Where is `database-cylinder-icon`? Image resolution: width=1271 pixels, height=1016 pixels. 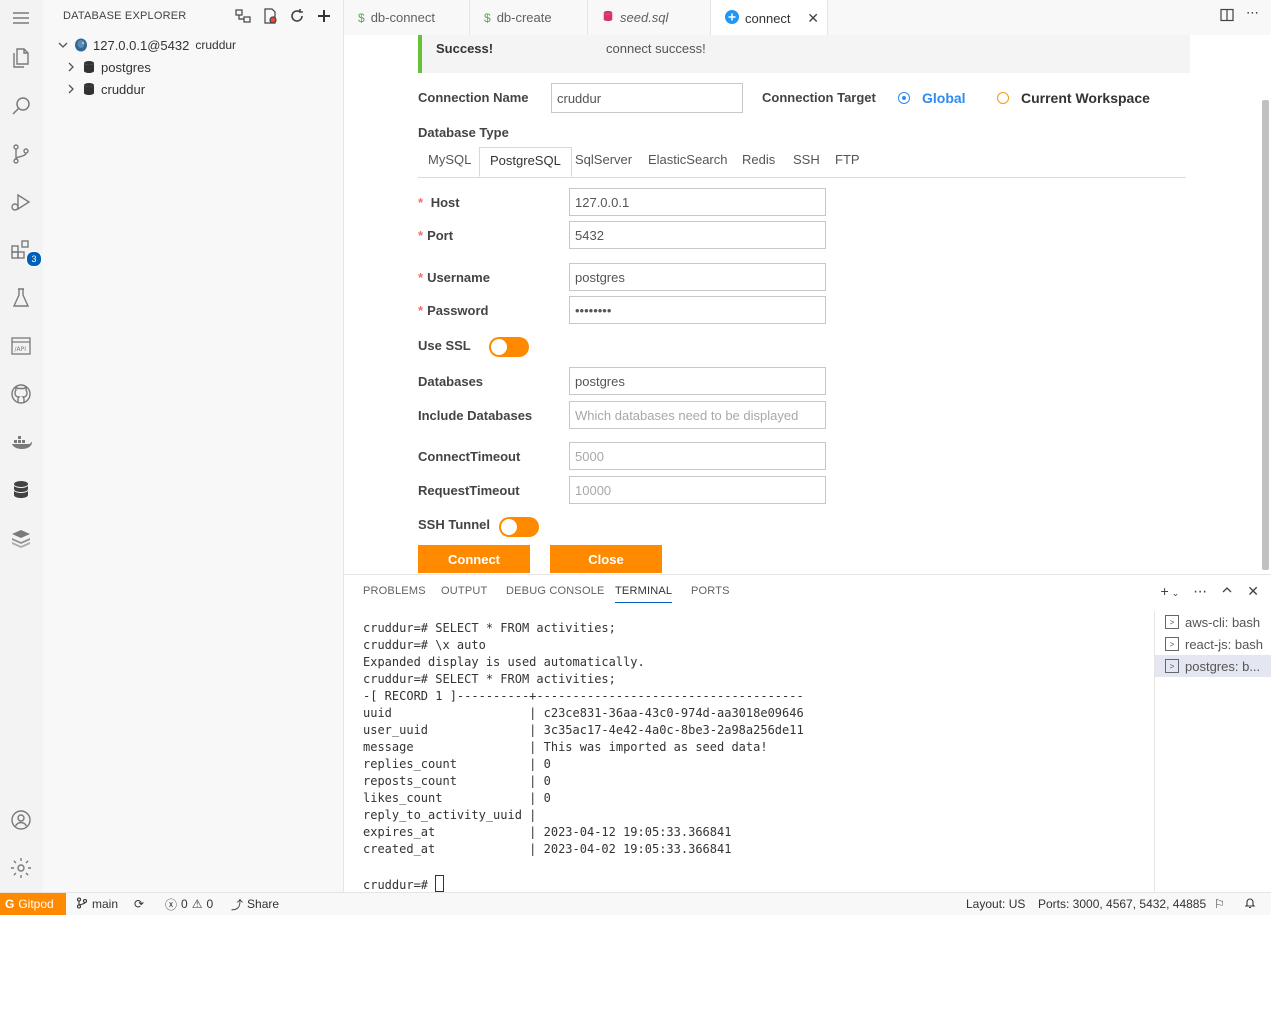
database-cylinder-icon is located at coordinates (89, 89).